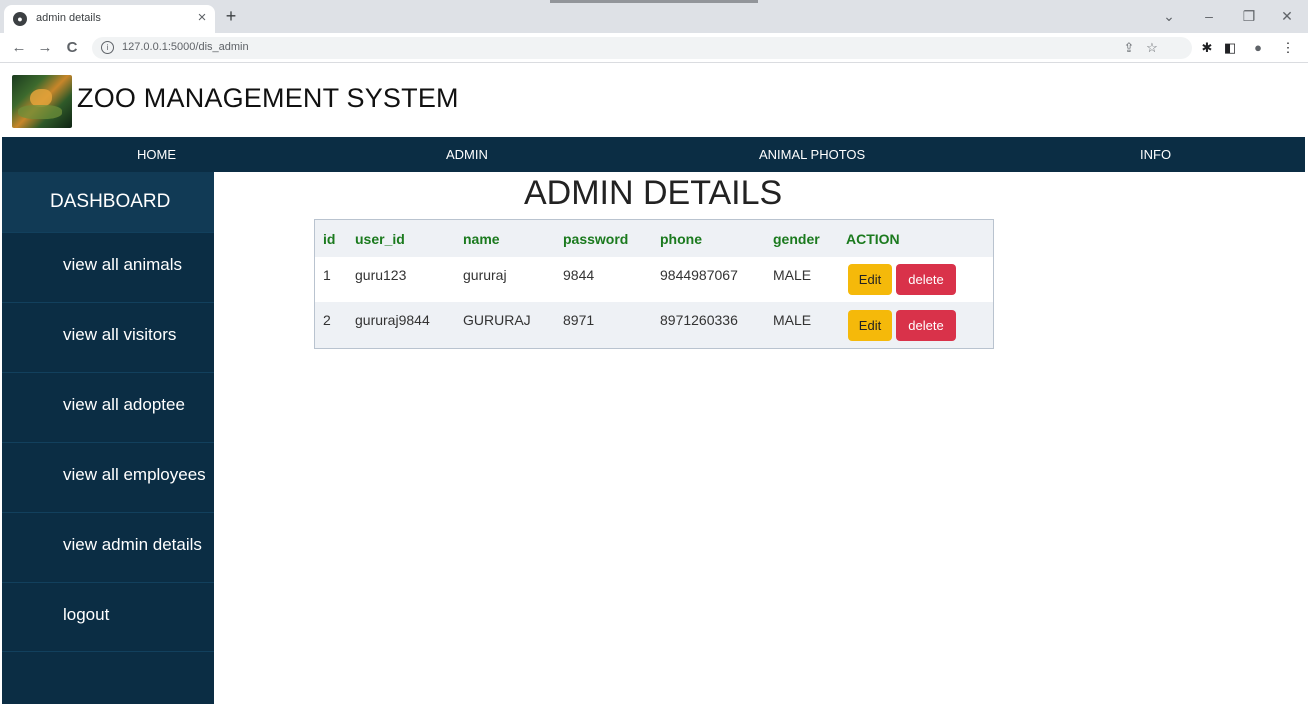 The width and height of the screenshot is (1308, 704). What do you see at coordinates (120, 334) in the screenshot?
I see `sidebar-item-label: view all visitors` at bounding box center [120, 334].